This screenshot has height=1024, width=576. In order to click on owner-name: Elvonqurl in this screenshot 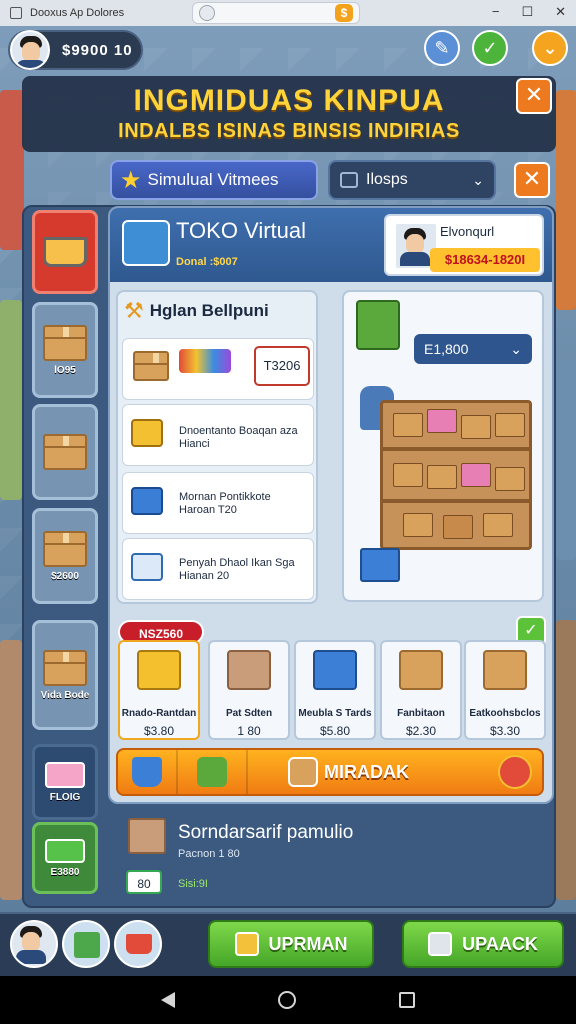, I will do `click(467, 231)`.